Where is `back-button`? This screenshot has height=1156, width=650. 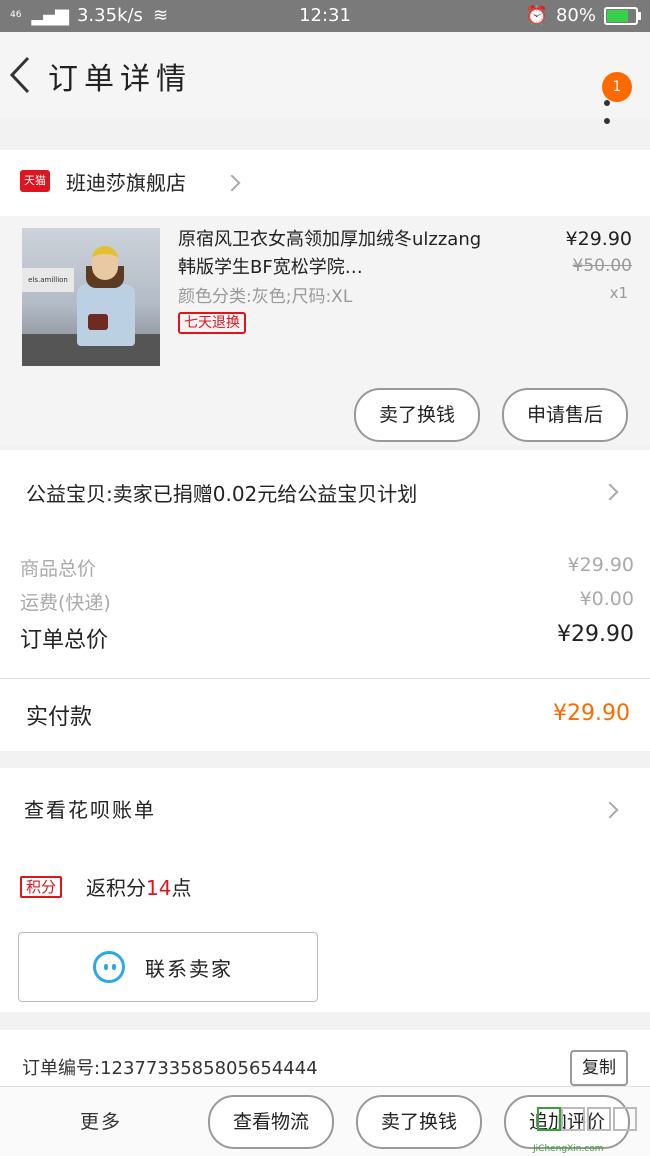 back-button is located at coordinates (26, 75).